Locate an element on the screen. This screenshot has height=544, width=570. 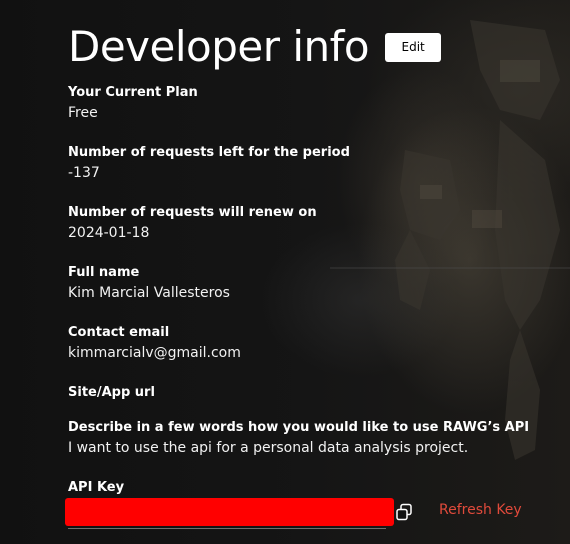
field-label: Number of requests will renew on is located at coordinates (192, 212).